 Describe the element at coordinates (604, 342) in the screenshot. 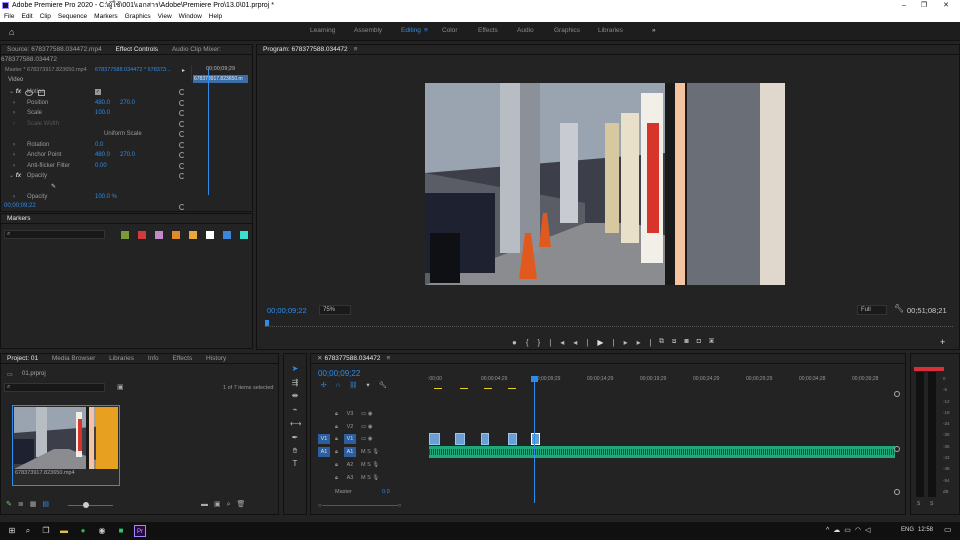

I see `play-button: ▶` at that location.